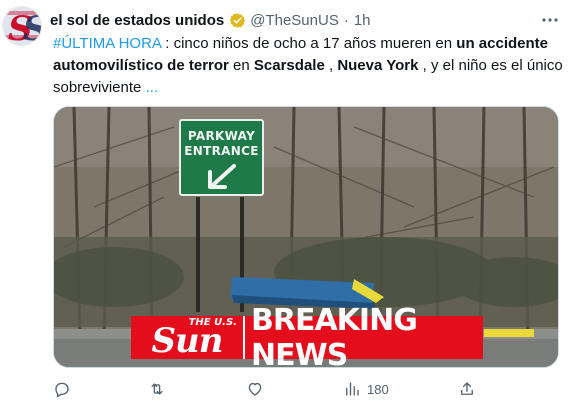 The height and width of the screenshot is (401, 584). I want to click on tweet-actions: 180, so click(268, 390).